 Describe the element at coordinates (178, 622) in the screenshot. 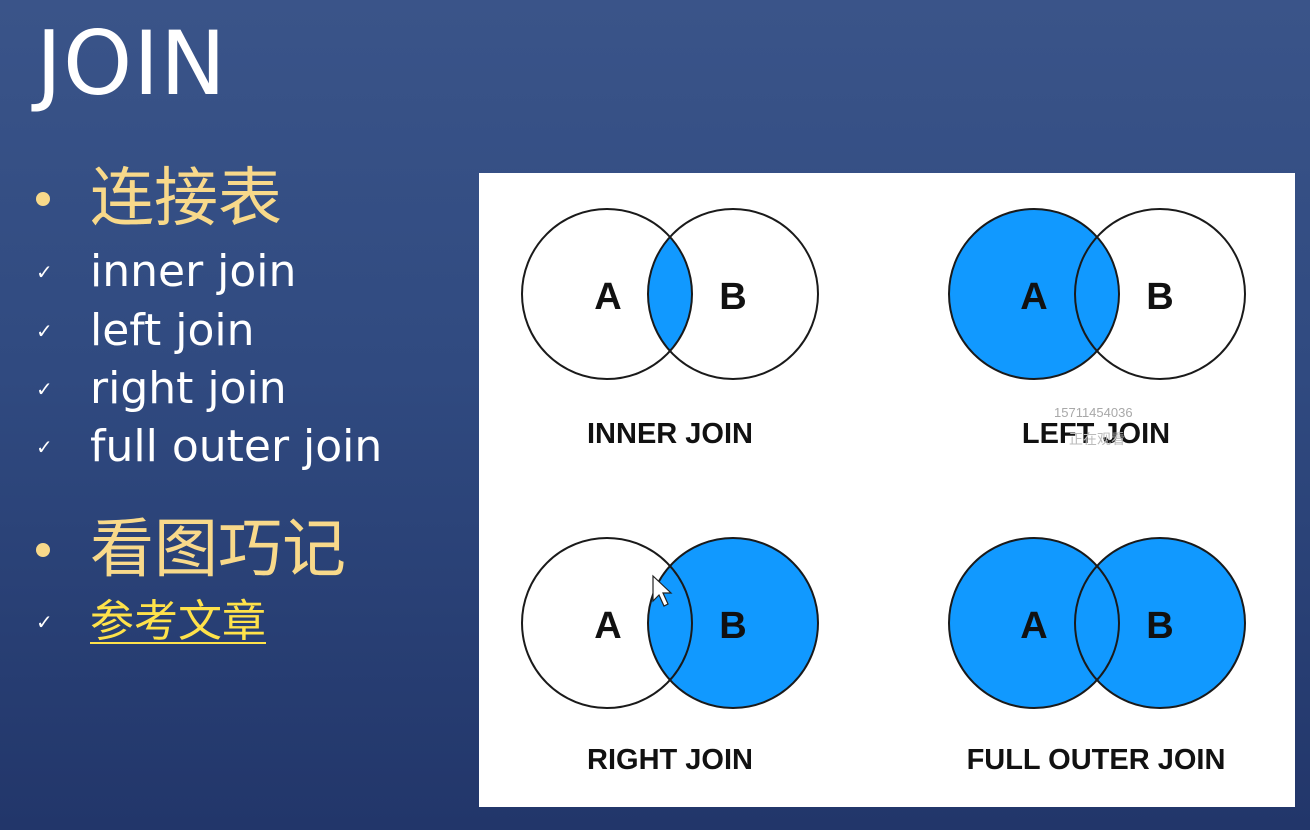

I see `reference-article-link: 参考文章` at that location.